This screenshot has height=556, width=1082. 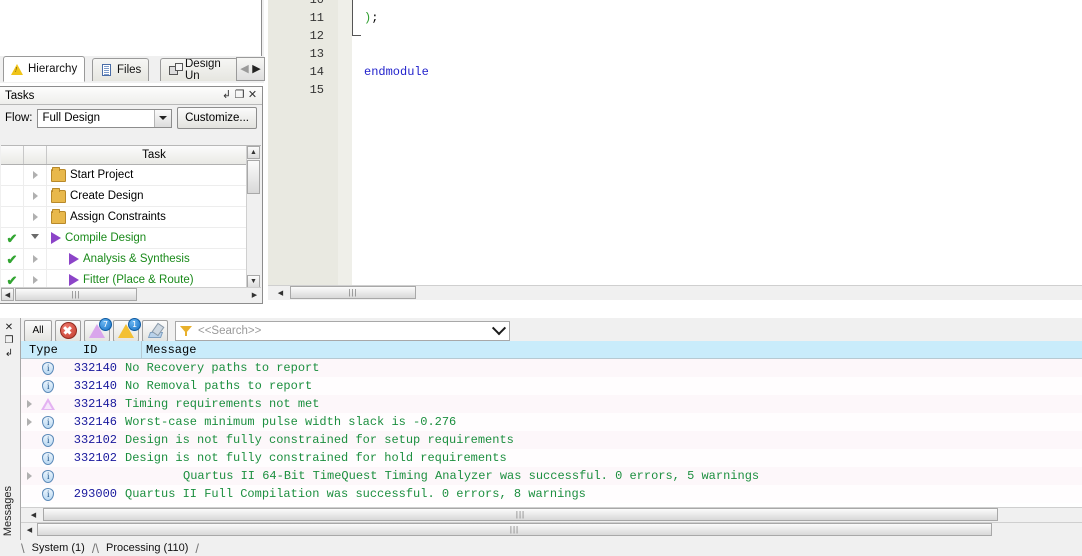 I want to click on messages-inner-hscroll: ◀ |||, so click(x=551, y=514).